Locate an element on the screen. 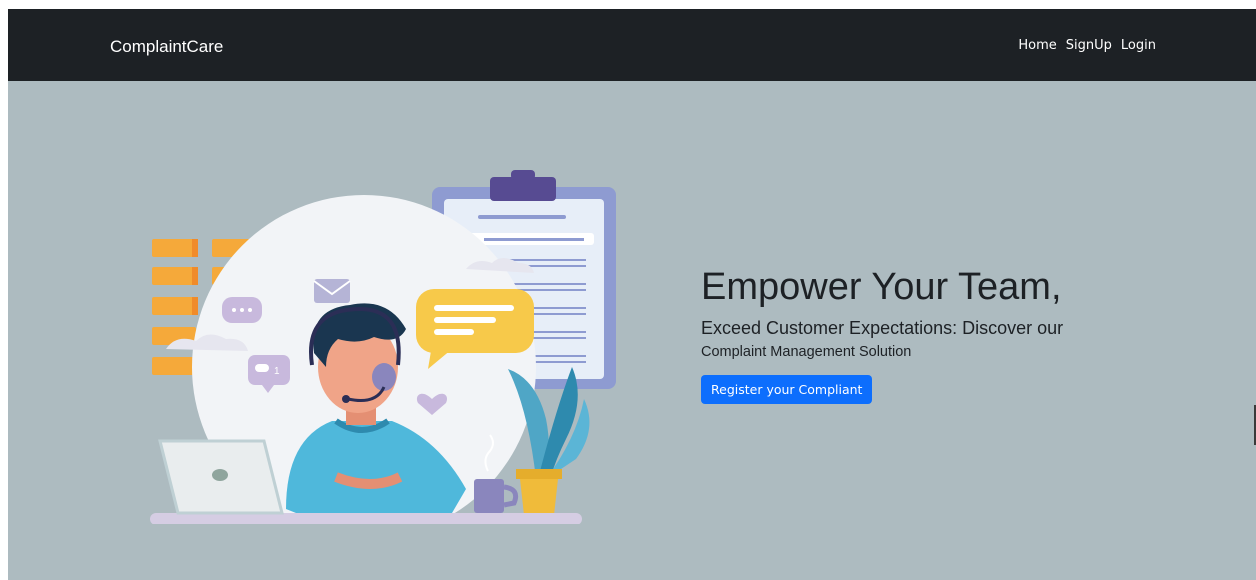 The width and height of the screenshot is (1256, 580). laptop-icon is located at coordinates (221, 477).